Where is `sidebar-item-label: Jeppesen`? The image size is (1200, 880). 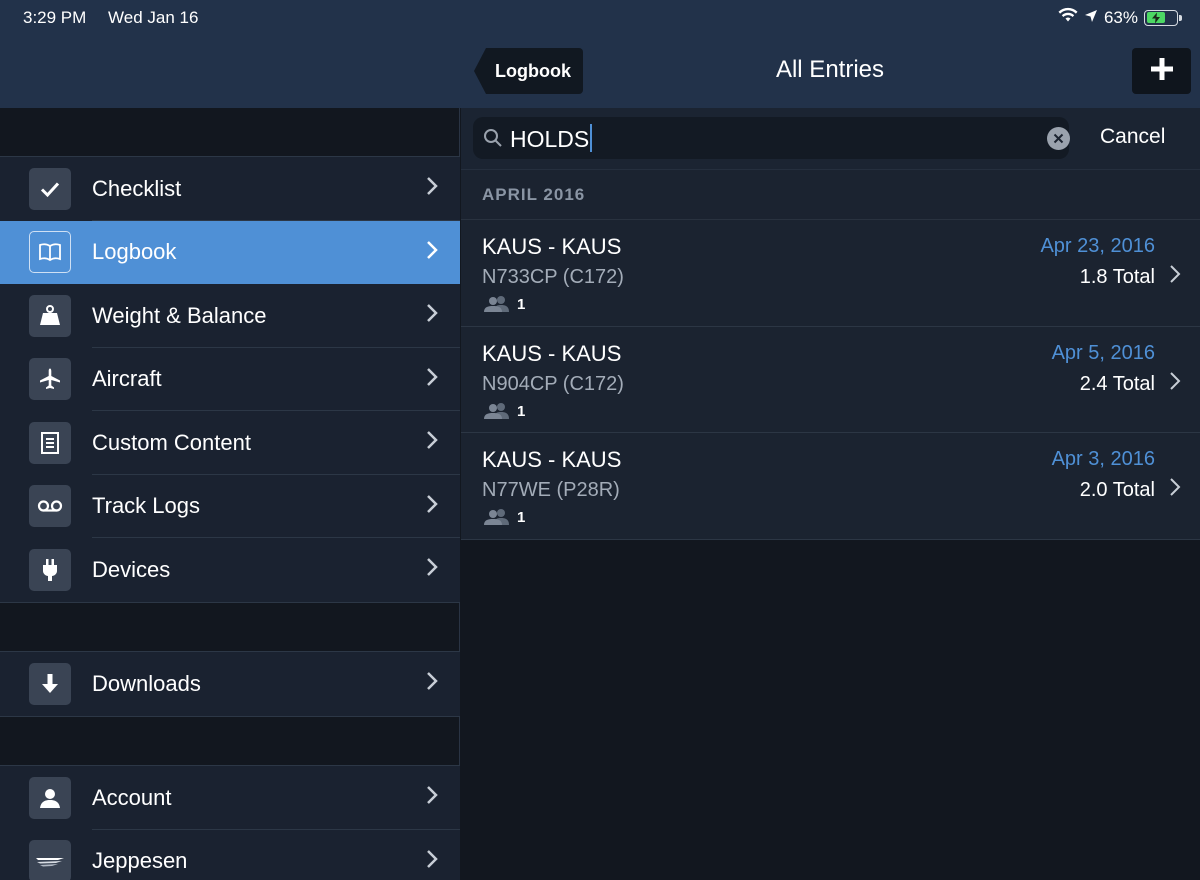
sidebar-item-label: Jeppesen is located at coordinates (140, 861).